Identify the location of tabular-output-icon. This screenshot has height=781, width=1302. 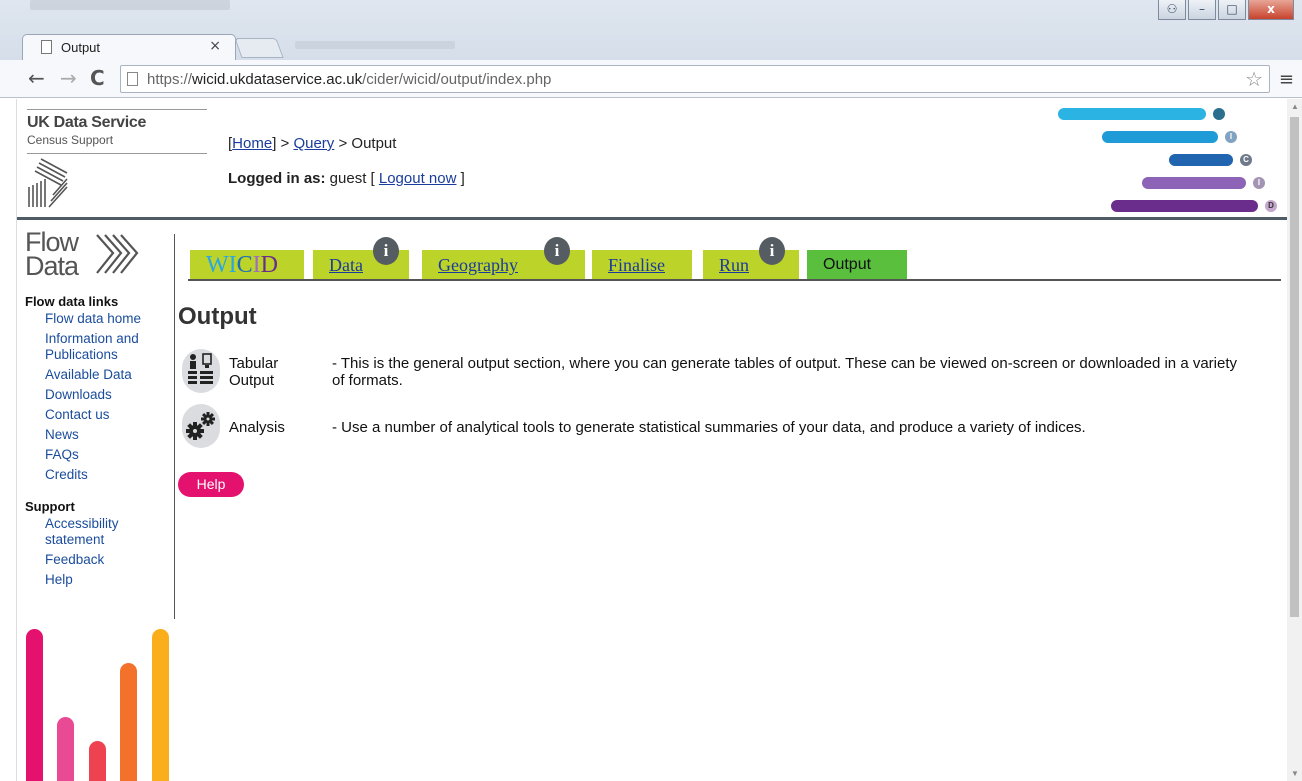
(201, 371).